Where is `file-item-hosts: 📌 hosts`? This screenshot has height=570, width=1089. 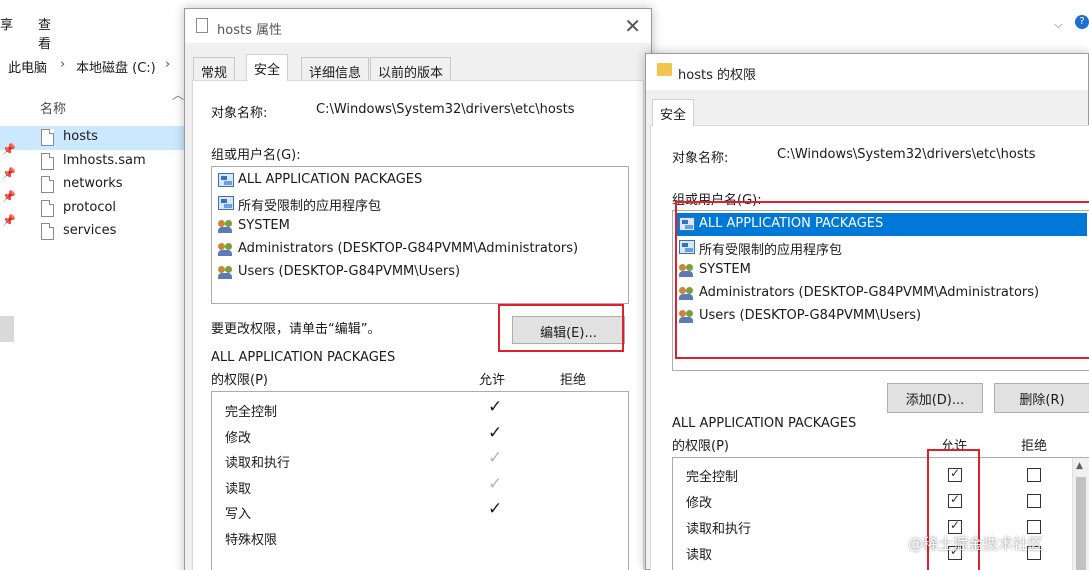 file-item-hosts: 📌 hosts is located at coordinates (92, 141).